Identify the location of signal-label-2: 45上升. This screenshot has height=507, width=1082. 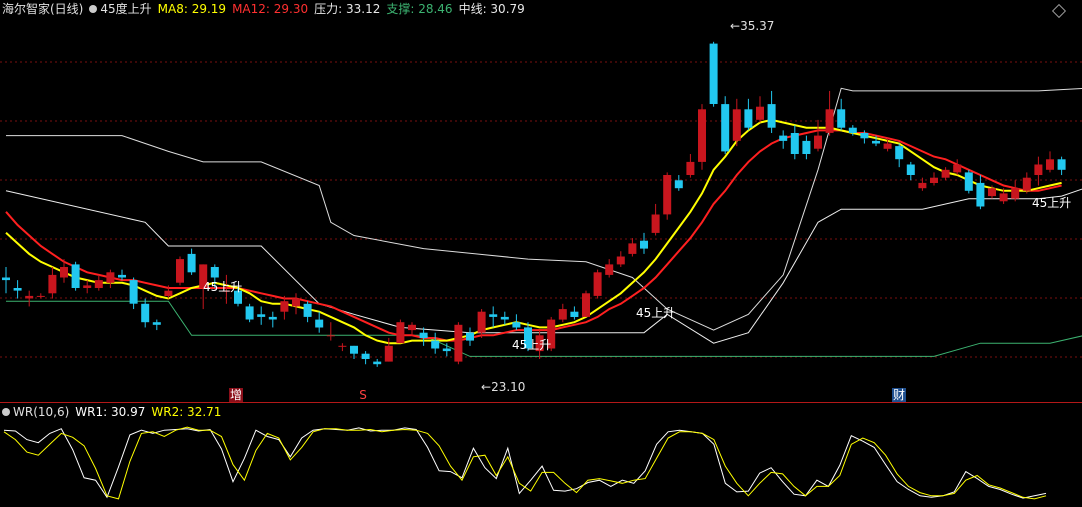
(532, 345).